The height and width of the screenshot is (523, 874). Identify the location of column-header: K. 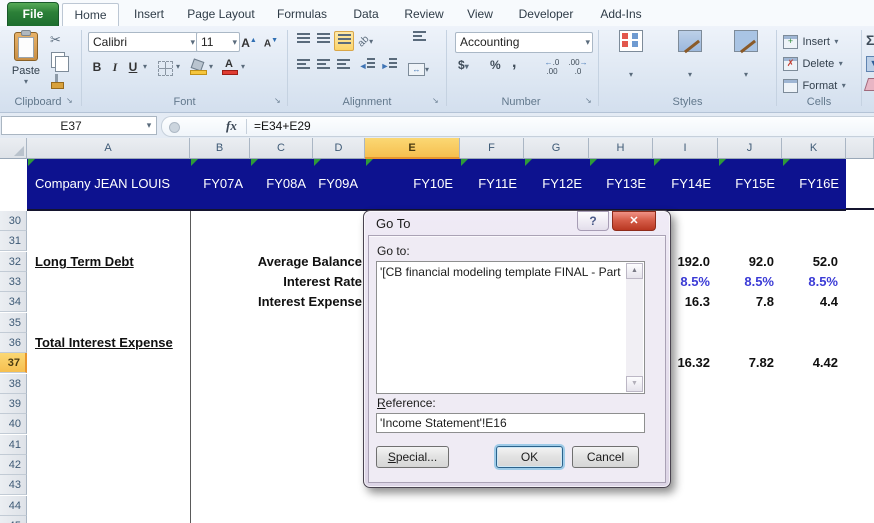
(814, 148).